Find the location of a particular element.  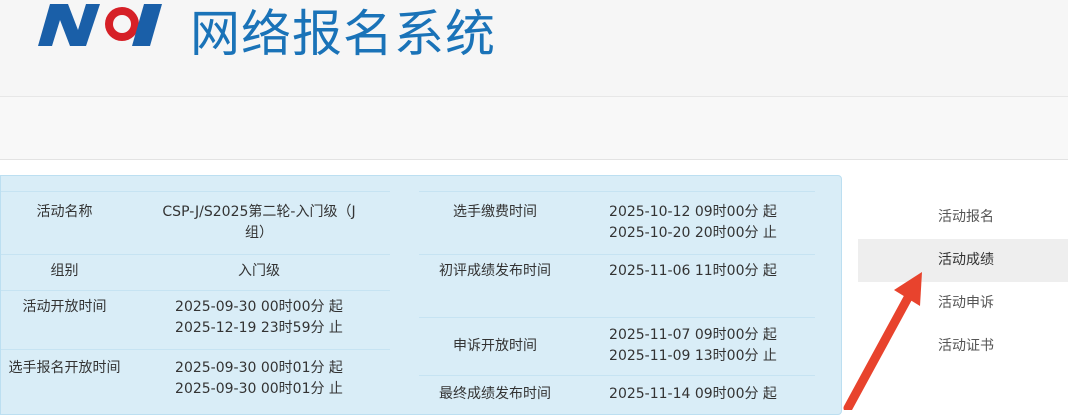

info-label: 最终成绩发布时间 is located at coordinates (495, 394).